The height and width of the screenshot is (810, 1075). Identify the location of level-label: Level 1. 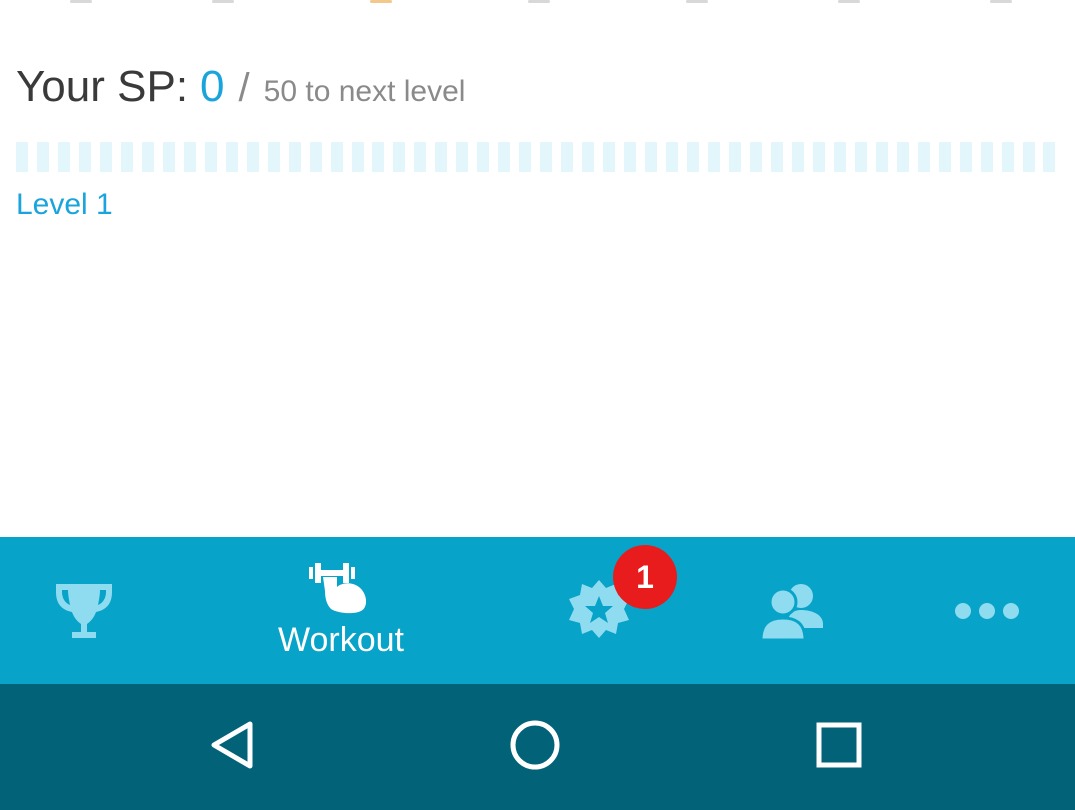
(64, 204).